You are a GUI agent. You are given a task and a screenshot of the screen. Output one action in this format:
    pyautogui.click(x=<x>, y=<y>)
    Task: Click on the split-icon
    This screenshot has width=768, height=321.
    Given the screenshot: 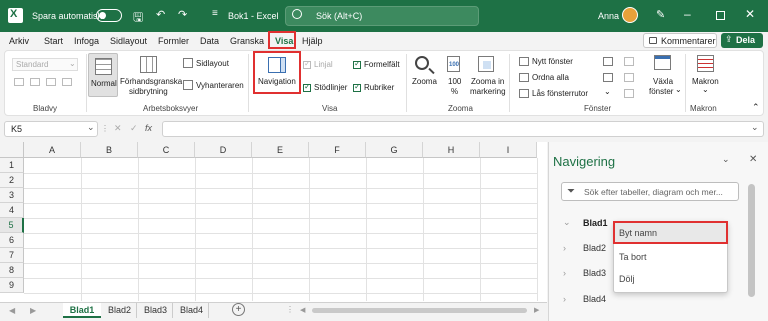 What is the action you would take?
    pyautogui.click(x=608, y=61)
    